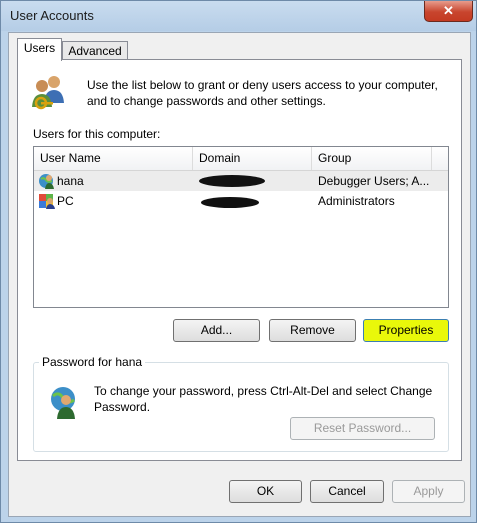  What do you see at coordinates (65, 201) in the screenshot?
I see `row-user-name: PC` at bounding box center [65, 201].